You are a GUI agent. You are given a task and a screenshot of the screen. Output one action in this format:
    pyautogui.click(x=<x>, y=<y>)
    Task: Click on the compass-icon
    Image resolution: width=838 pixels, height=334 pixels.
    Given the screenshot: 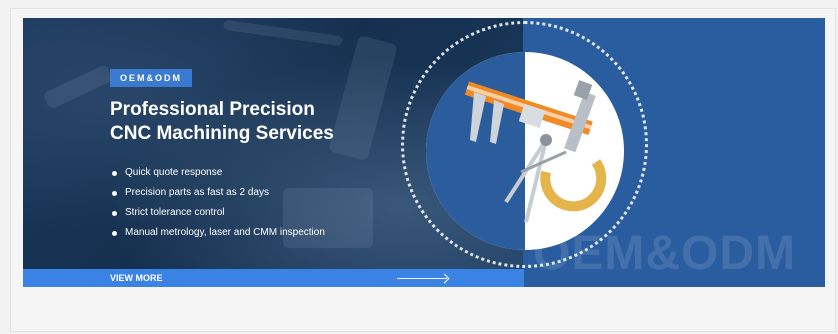 What is the action you would take?
    pyautogui.click(x=535, y=178)
    